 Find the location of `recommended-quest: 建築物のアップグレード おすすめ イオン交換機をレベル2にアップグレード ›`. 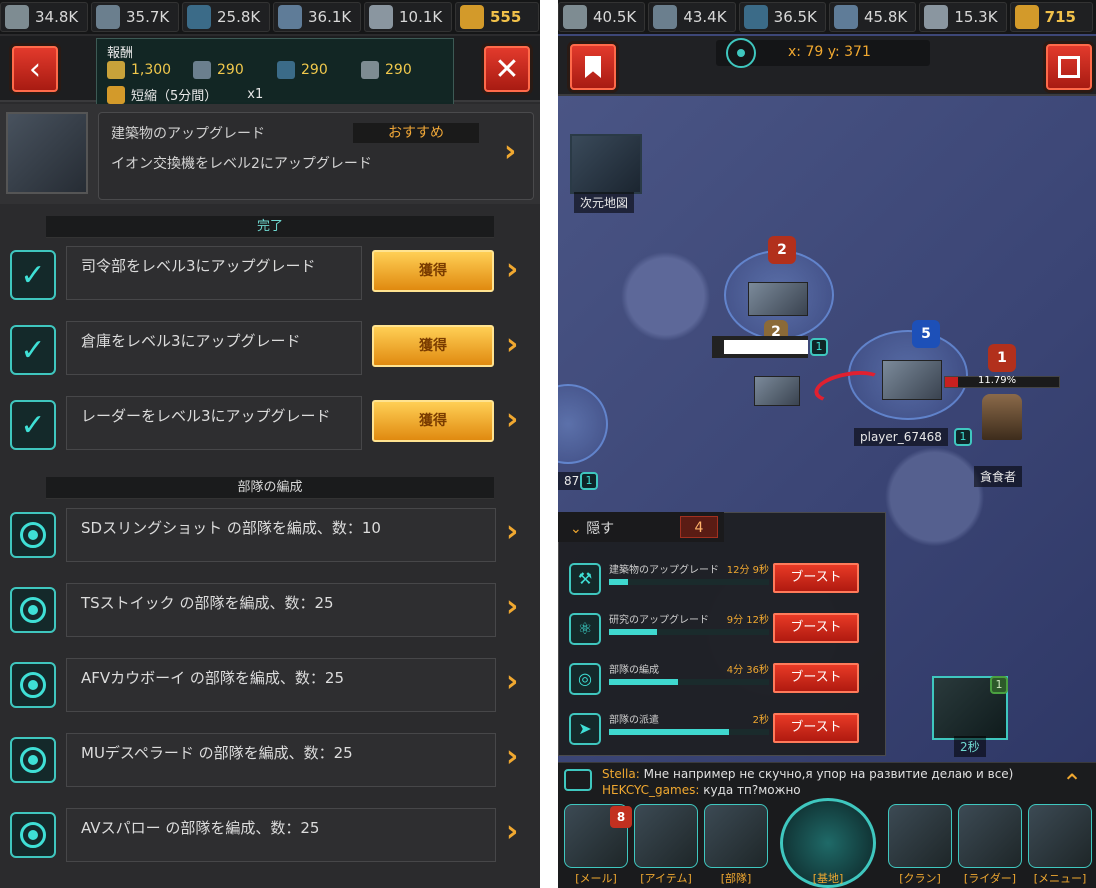

recommended-quest: 建築物のアップグレード おすすめ イオン交換機をレベル2にアップグレード › is located at coordinates (270, 154).